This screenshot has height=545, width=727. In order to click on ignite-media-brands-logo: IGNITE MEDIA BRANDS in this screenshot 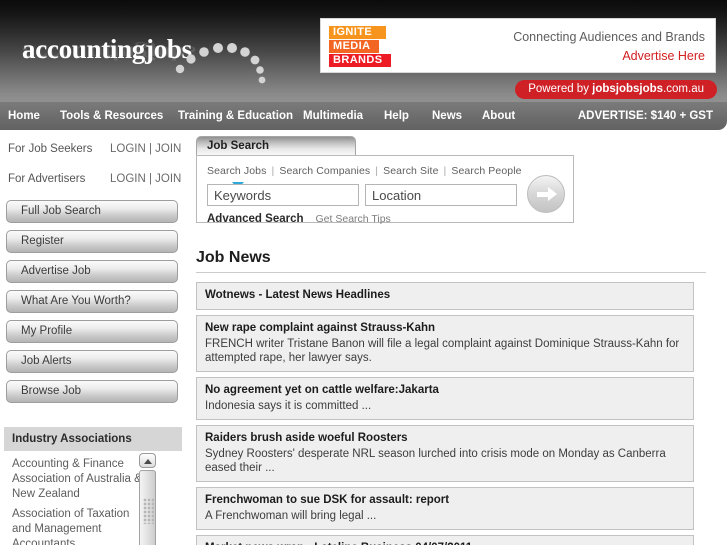, I will do `click(371, 47)`.